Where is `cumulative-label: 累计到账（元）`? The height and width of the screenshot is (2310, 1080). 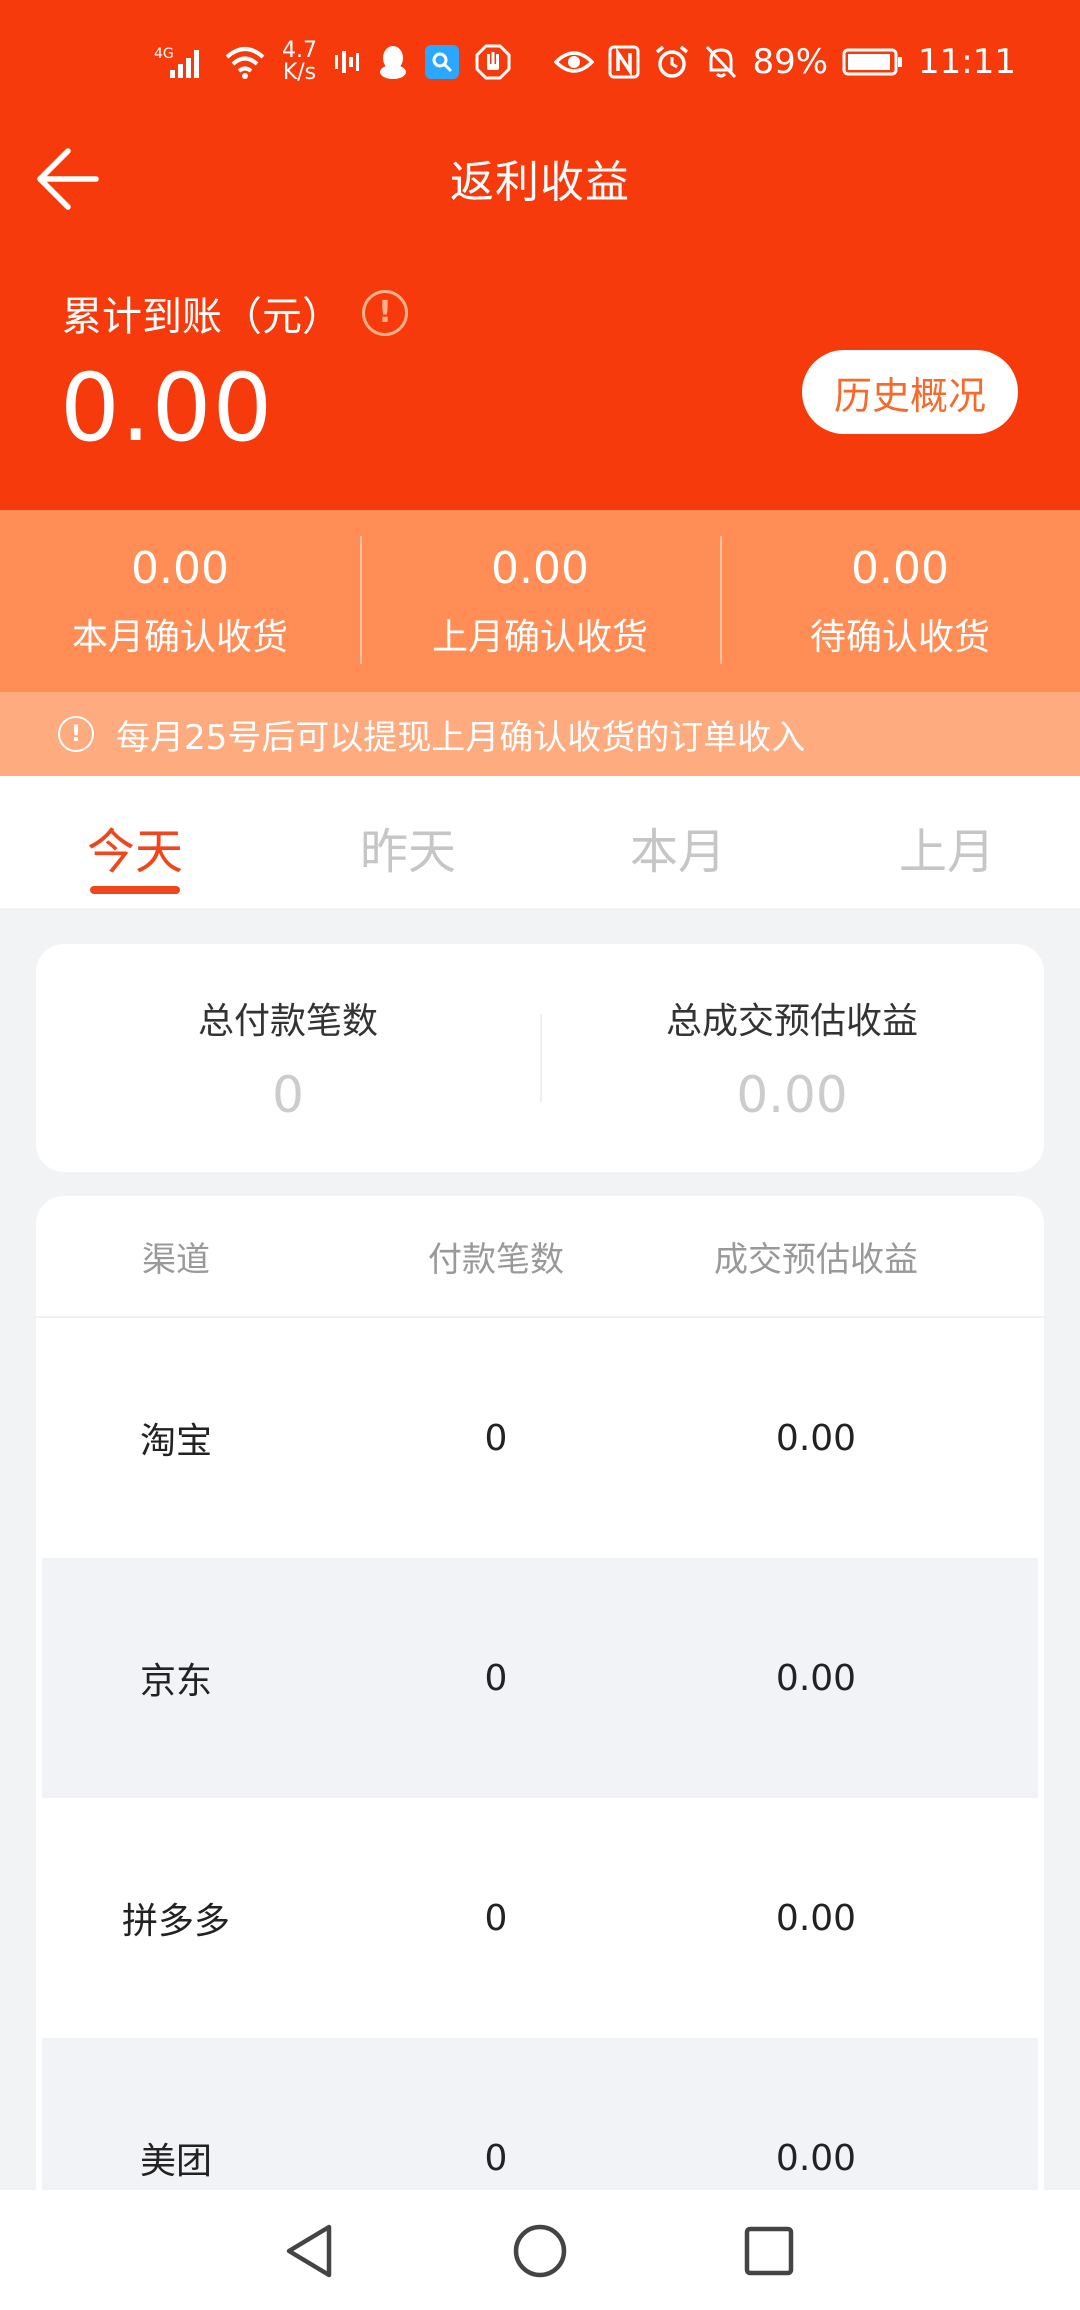 cumulative-label: 累计到账（元） is located at coordinates (202, 317).